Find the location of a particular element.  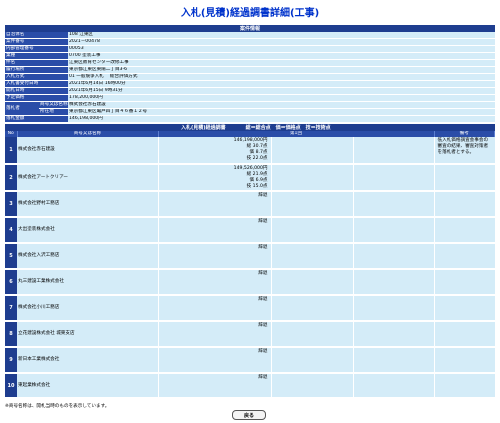

info-value: 2021年6月14日 16時00分 is located at coordinates (281, 84).